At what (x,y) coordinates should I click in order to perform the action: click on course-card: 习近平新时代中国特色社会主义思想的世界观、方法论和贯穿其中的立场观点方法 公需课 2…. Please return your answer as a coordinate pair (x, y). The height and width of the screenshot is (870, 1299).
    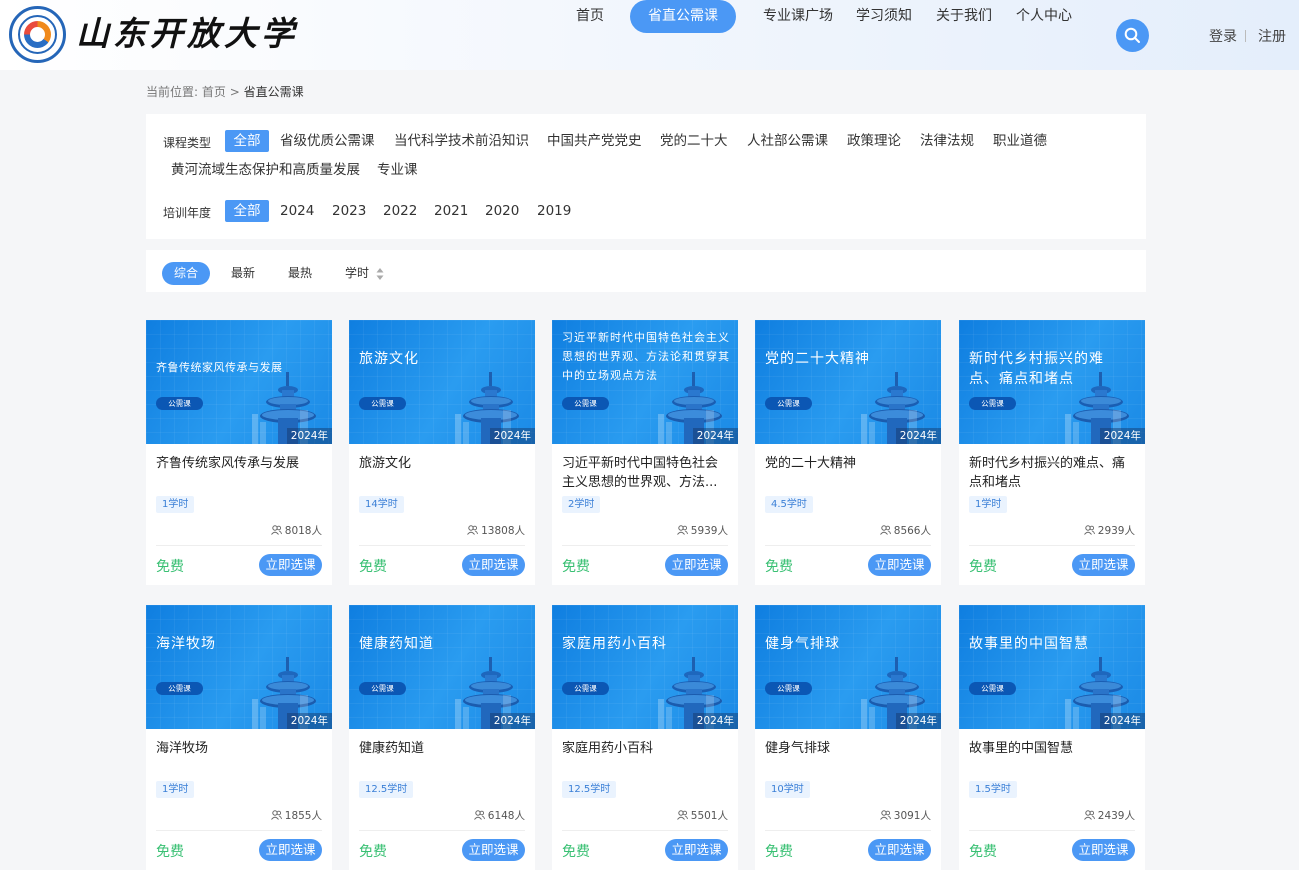
    Looking at the image, I should click on (645, 452).